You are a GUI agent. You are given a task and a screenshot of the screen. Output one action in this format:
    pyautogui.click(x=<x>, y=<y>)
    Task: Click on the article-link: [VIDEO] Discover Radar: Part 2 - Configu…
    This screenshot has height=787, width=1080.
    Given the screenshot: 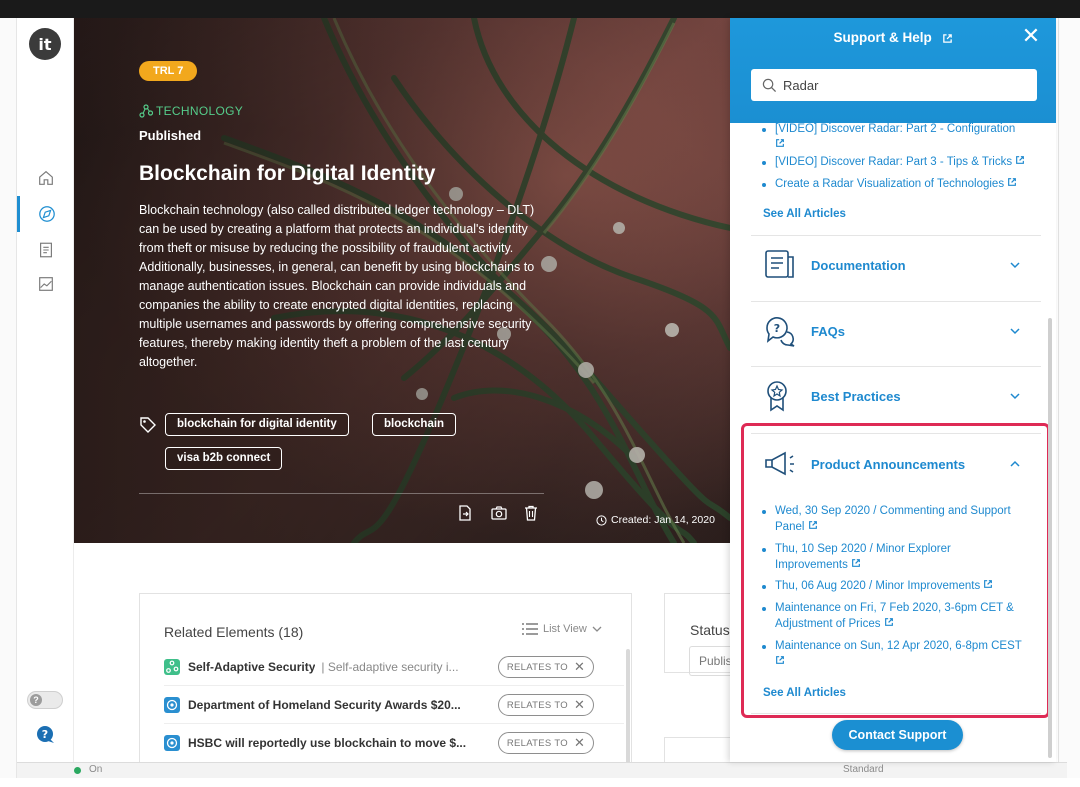 What is the action you would take?
    pyautogui.click(x=907, y=137)
    